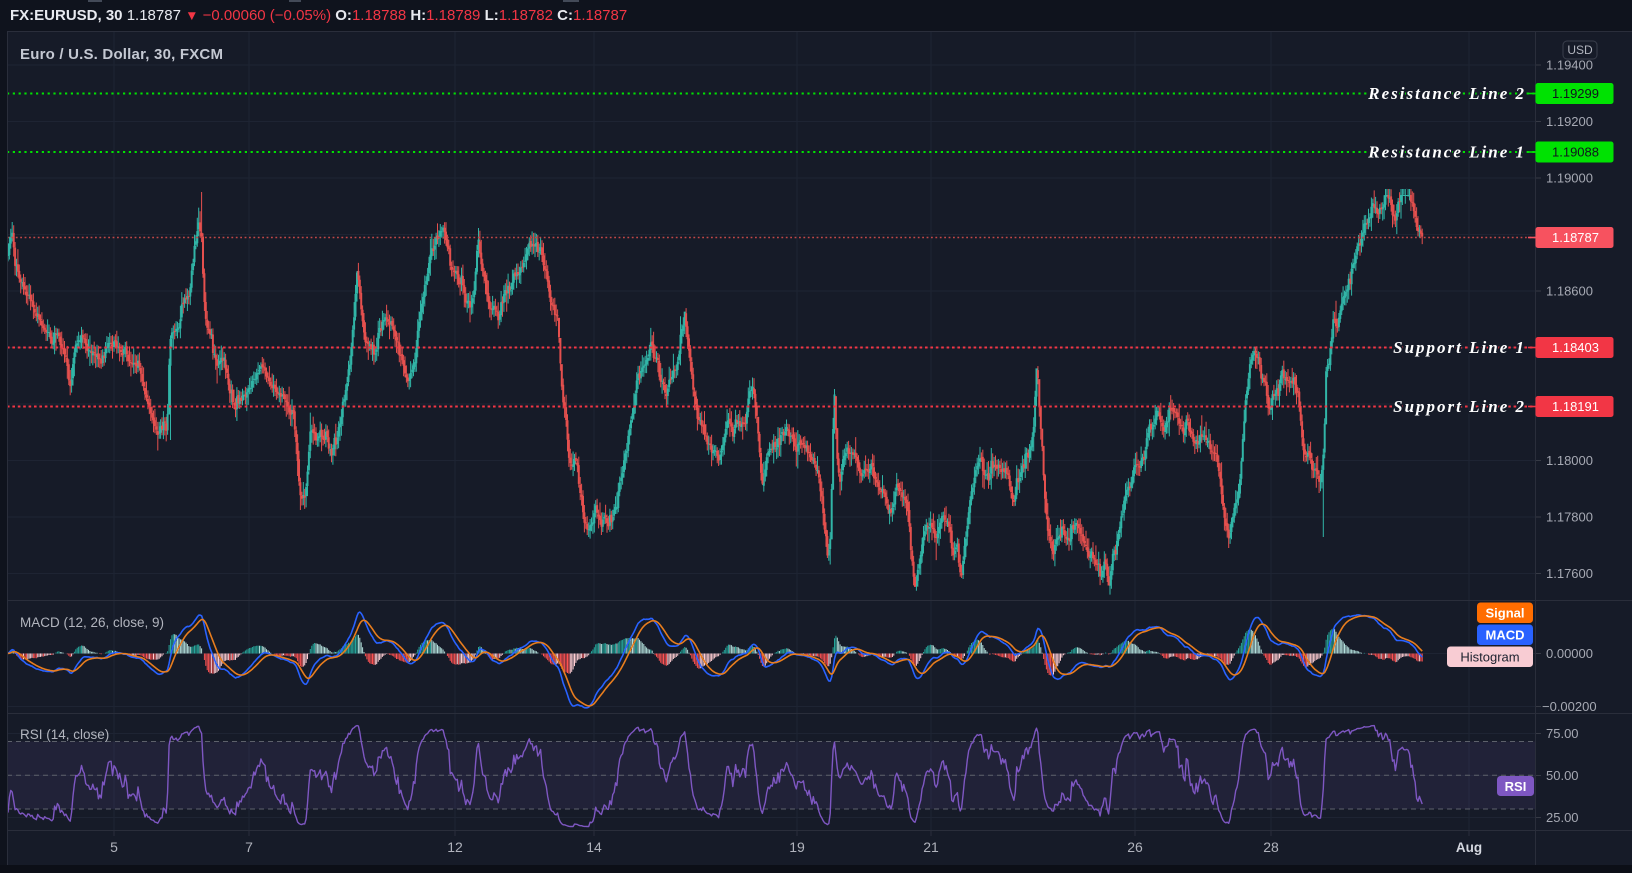 The image size is (1632, 873). What do you see at coordinates (92, 622) in the screenshot?
I see `svg-text: MACD (12, 26, close, 9)` at bounding box center [92, 622].